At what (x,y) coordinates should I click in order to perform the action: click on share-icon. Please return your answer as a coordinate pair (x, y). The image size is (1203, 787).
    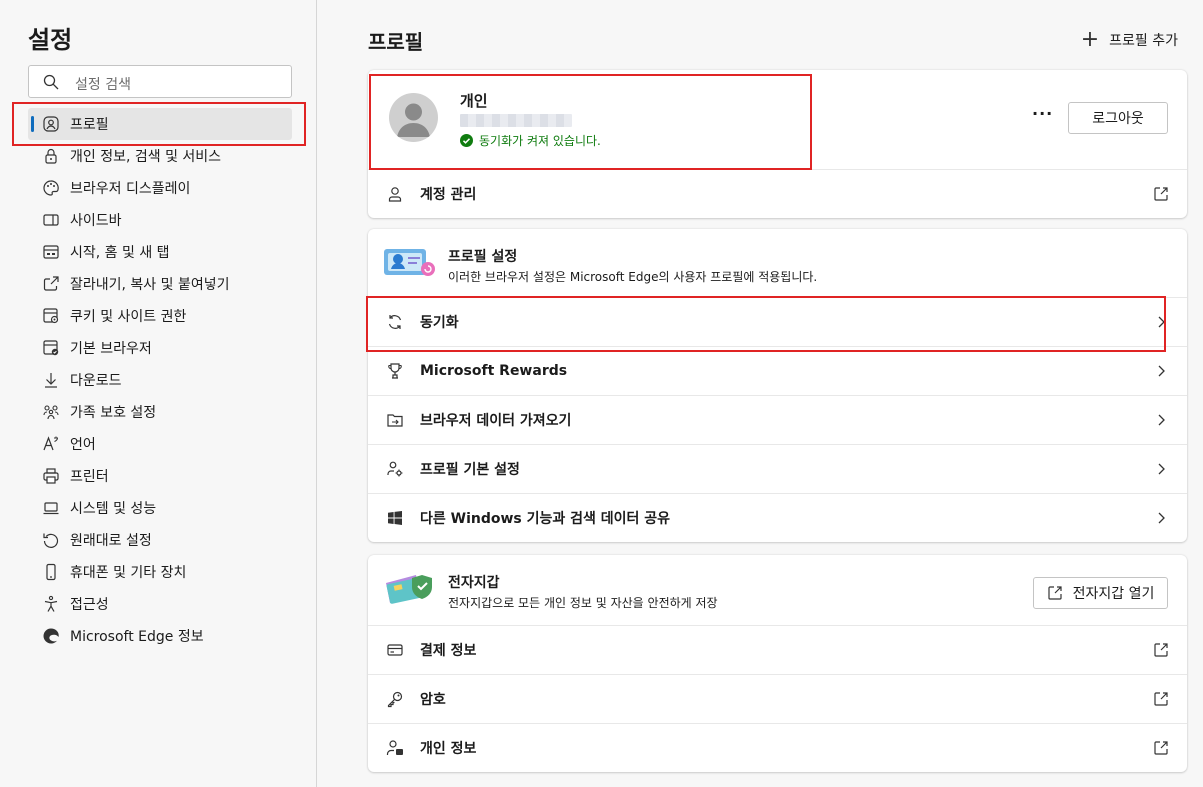
    Looking at the image, I should click on (51, 284).